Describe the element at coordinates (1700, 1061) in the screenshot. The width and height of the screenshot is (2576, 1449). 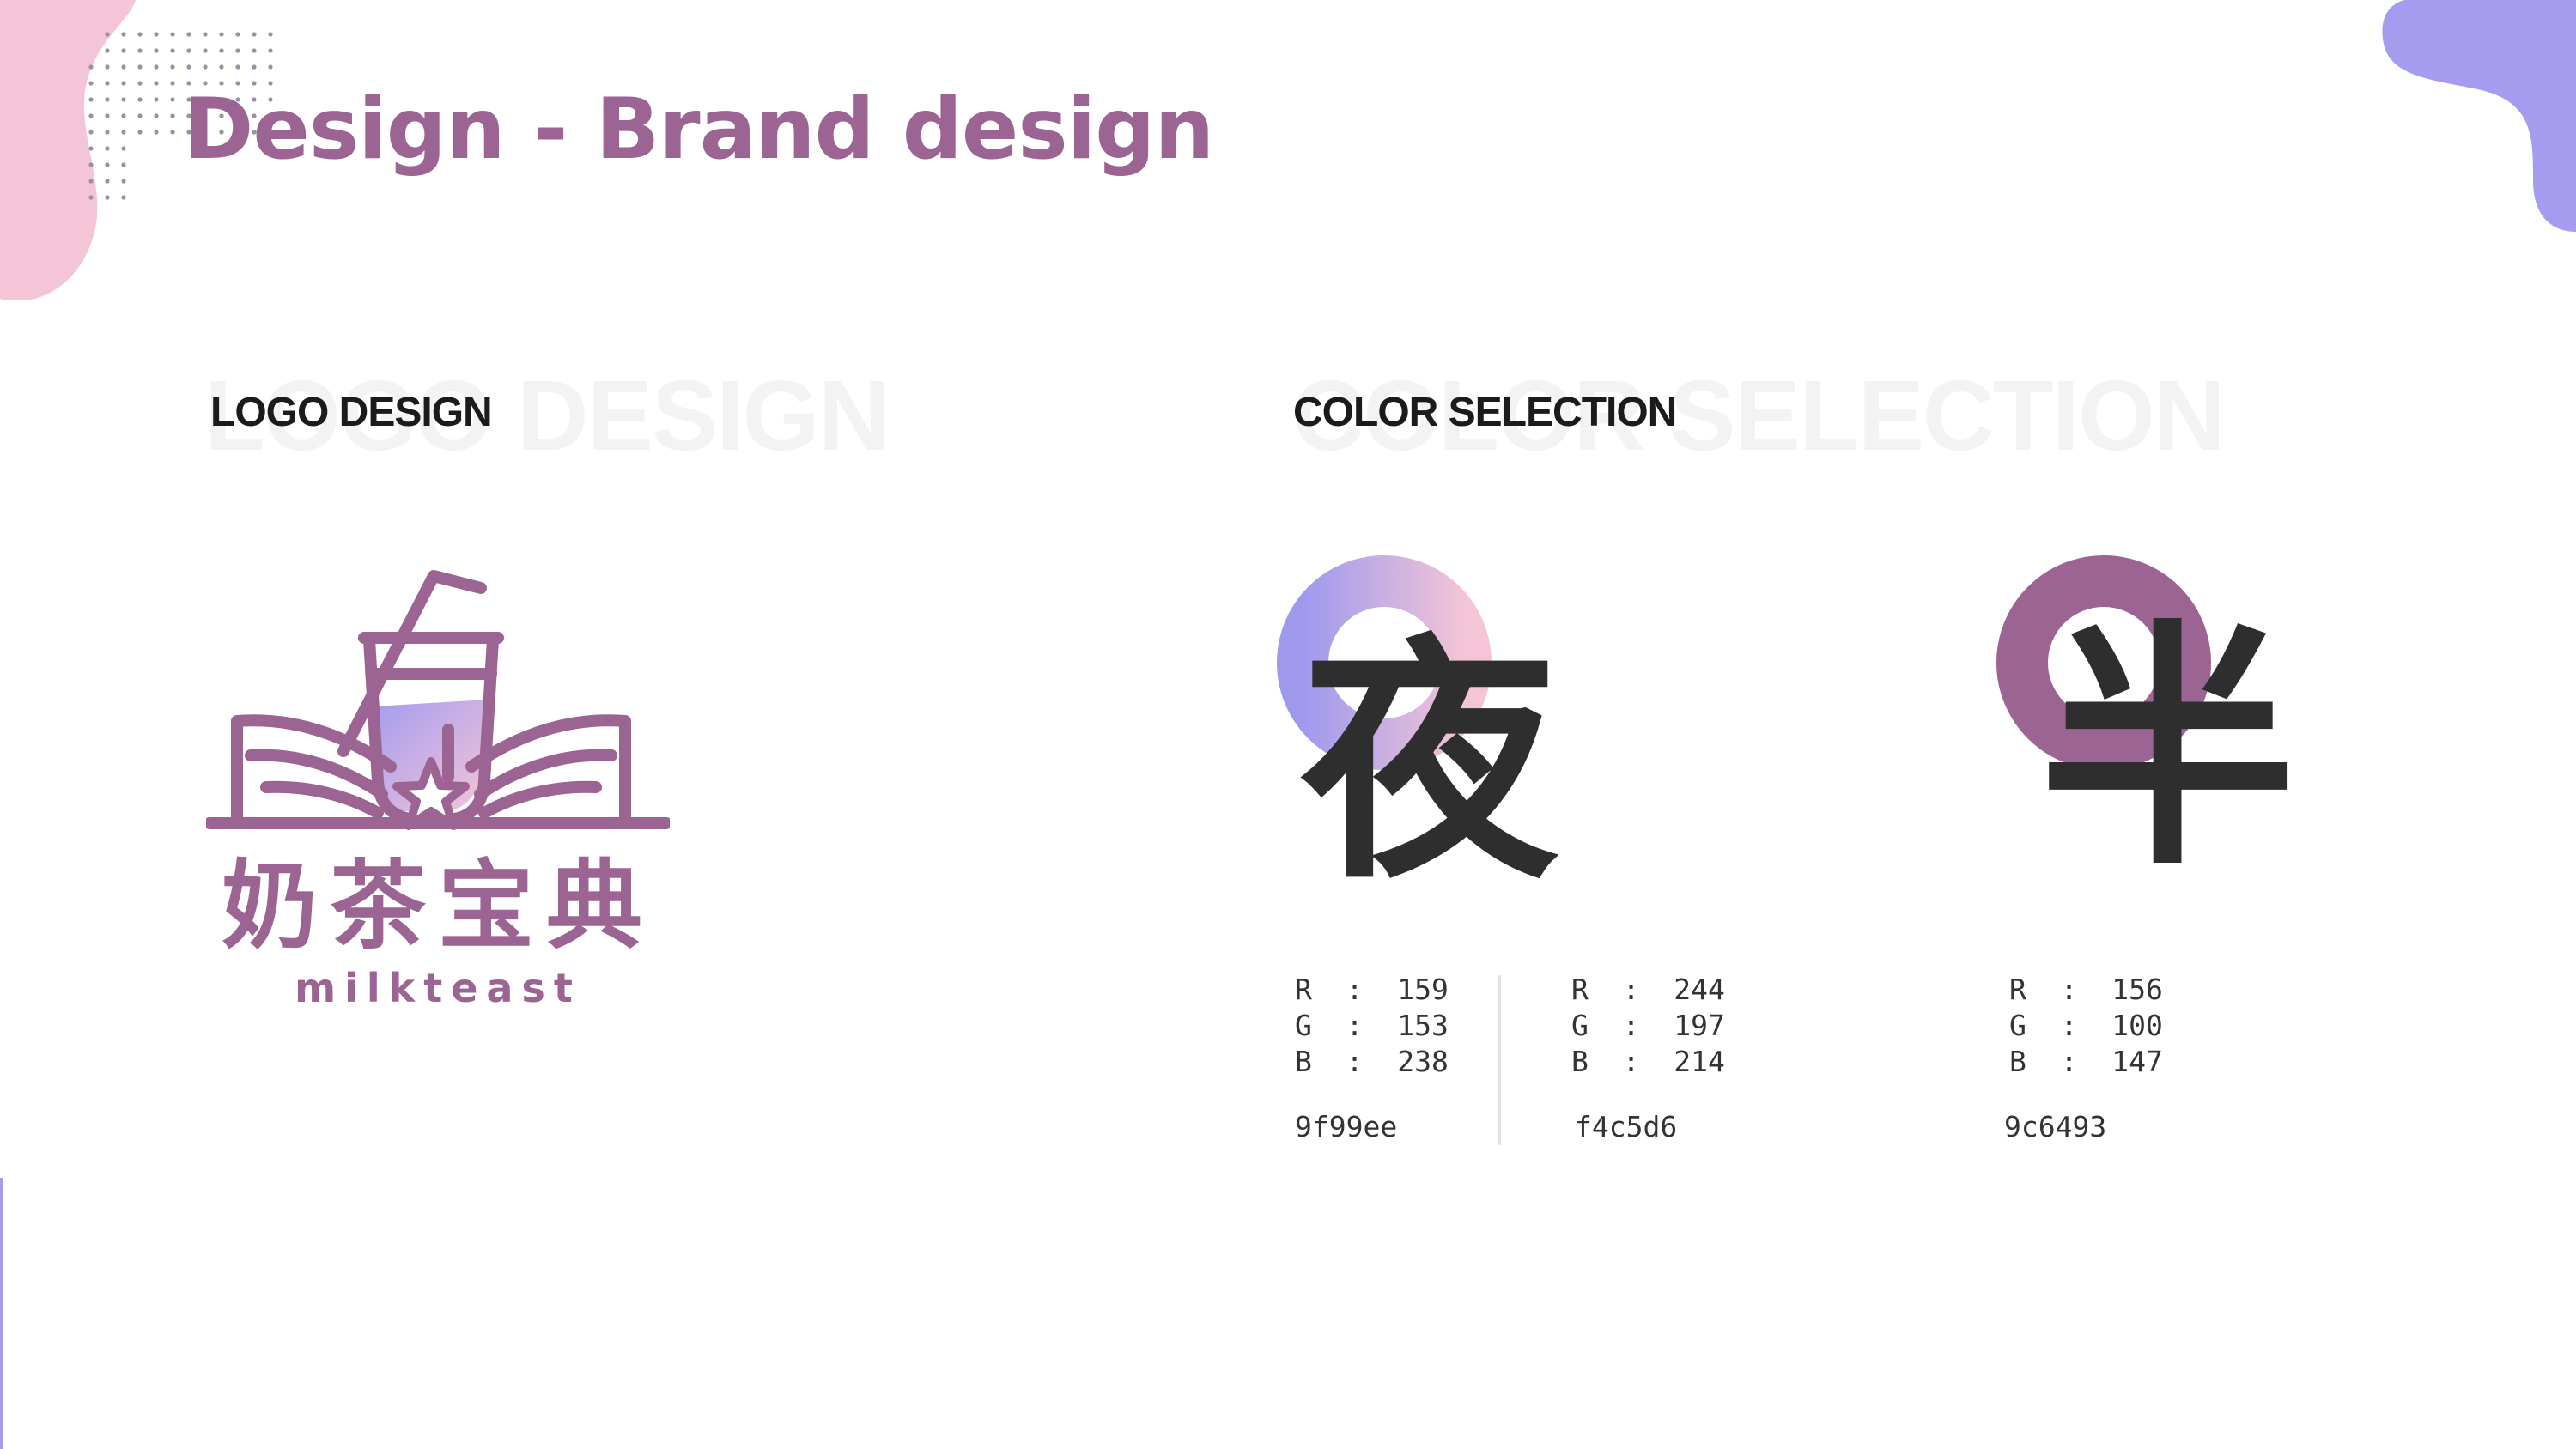
I see `swatch-2-b: 214` at that location.